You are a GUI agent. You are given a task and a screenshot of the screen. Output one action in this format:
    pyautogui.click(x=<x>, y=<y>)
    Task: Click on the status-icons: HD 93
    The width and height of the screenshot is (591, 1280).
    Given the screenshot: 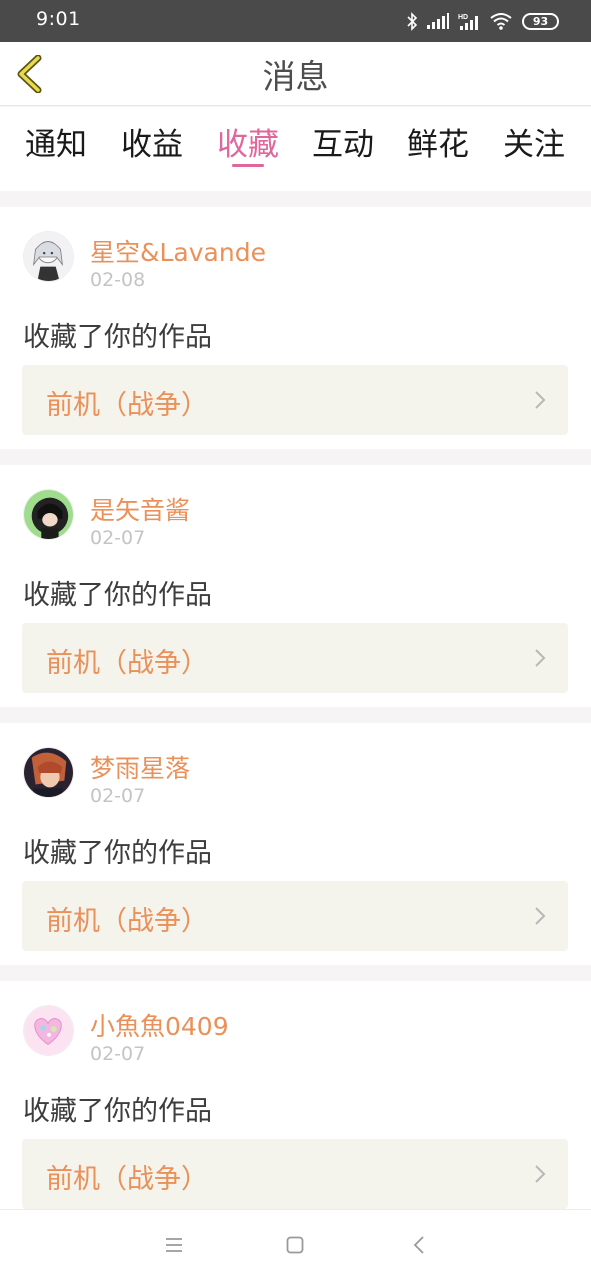 What is the action you would take?
    pyautogui.click(x=482, y=21)
    